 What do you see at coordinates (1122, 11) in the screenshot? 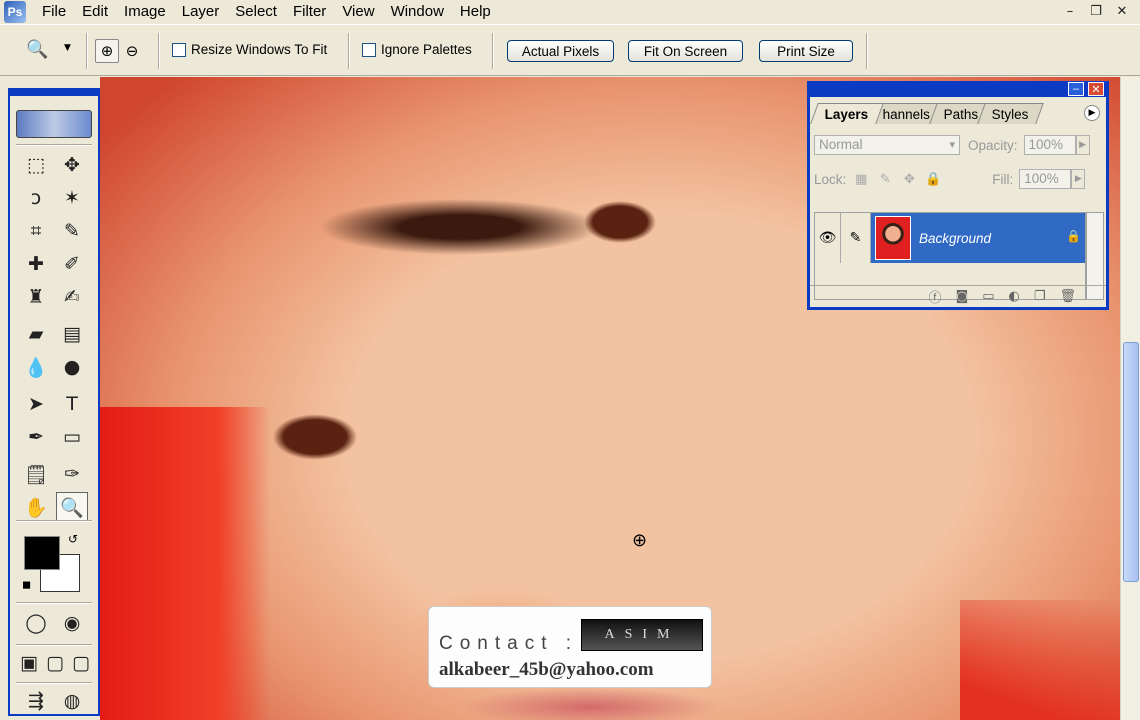
I see `close-button: ✕` at bounding box center [1122, 11].